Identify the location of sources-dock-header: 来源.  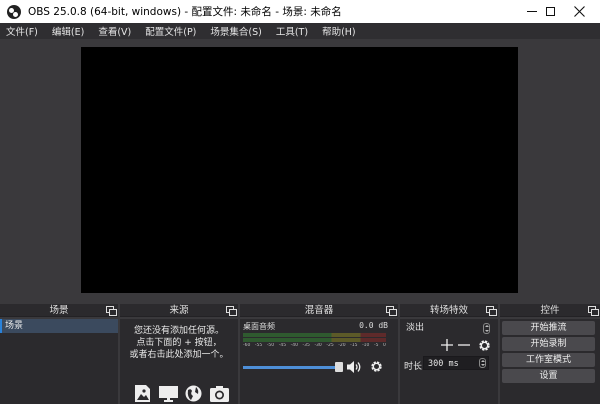
(179, 310).